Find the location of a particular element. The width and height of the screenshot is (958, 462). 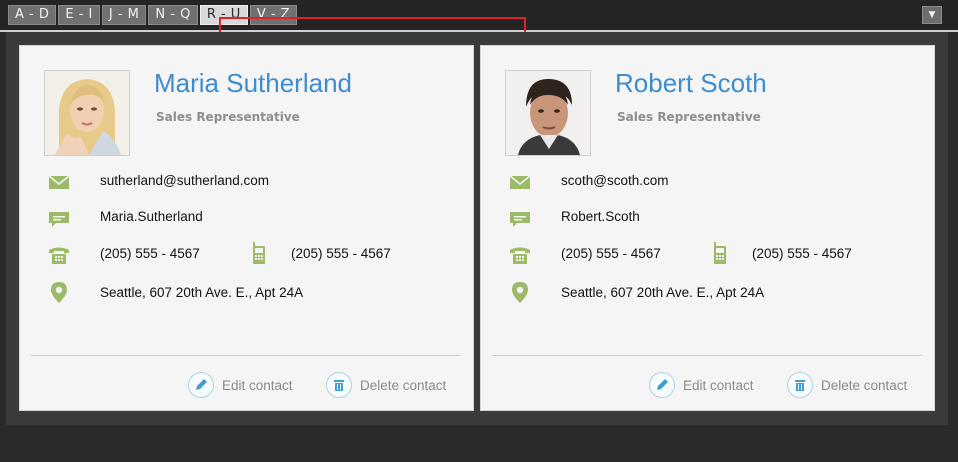

tab-a-d: A - D is located at coordinates (32, 15).